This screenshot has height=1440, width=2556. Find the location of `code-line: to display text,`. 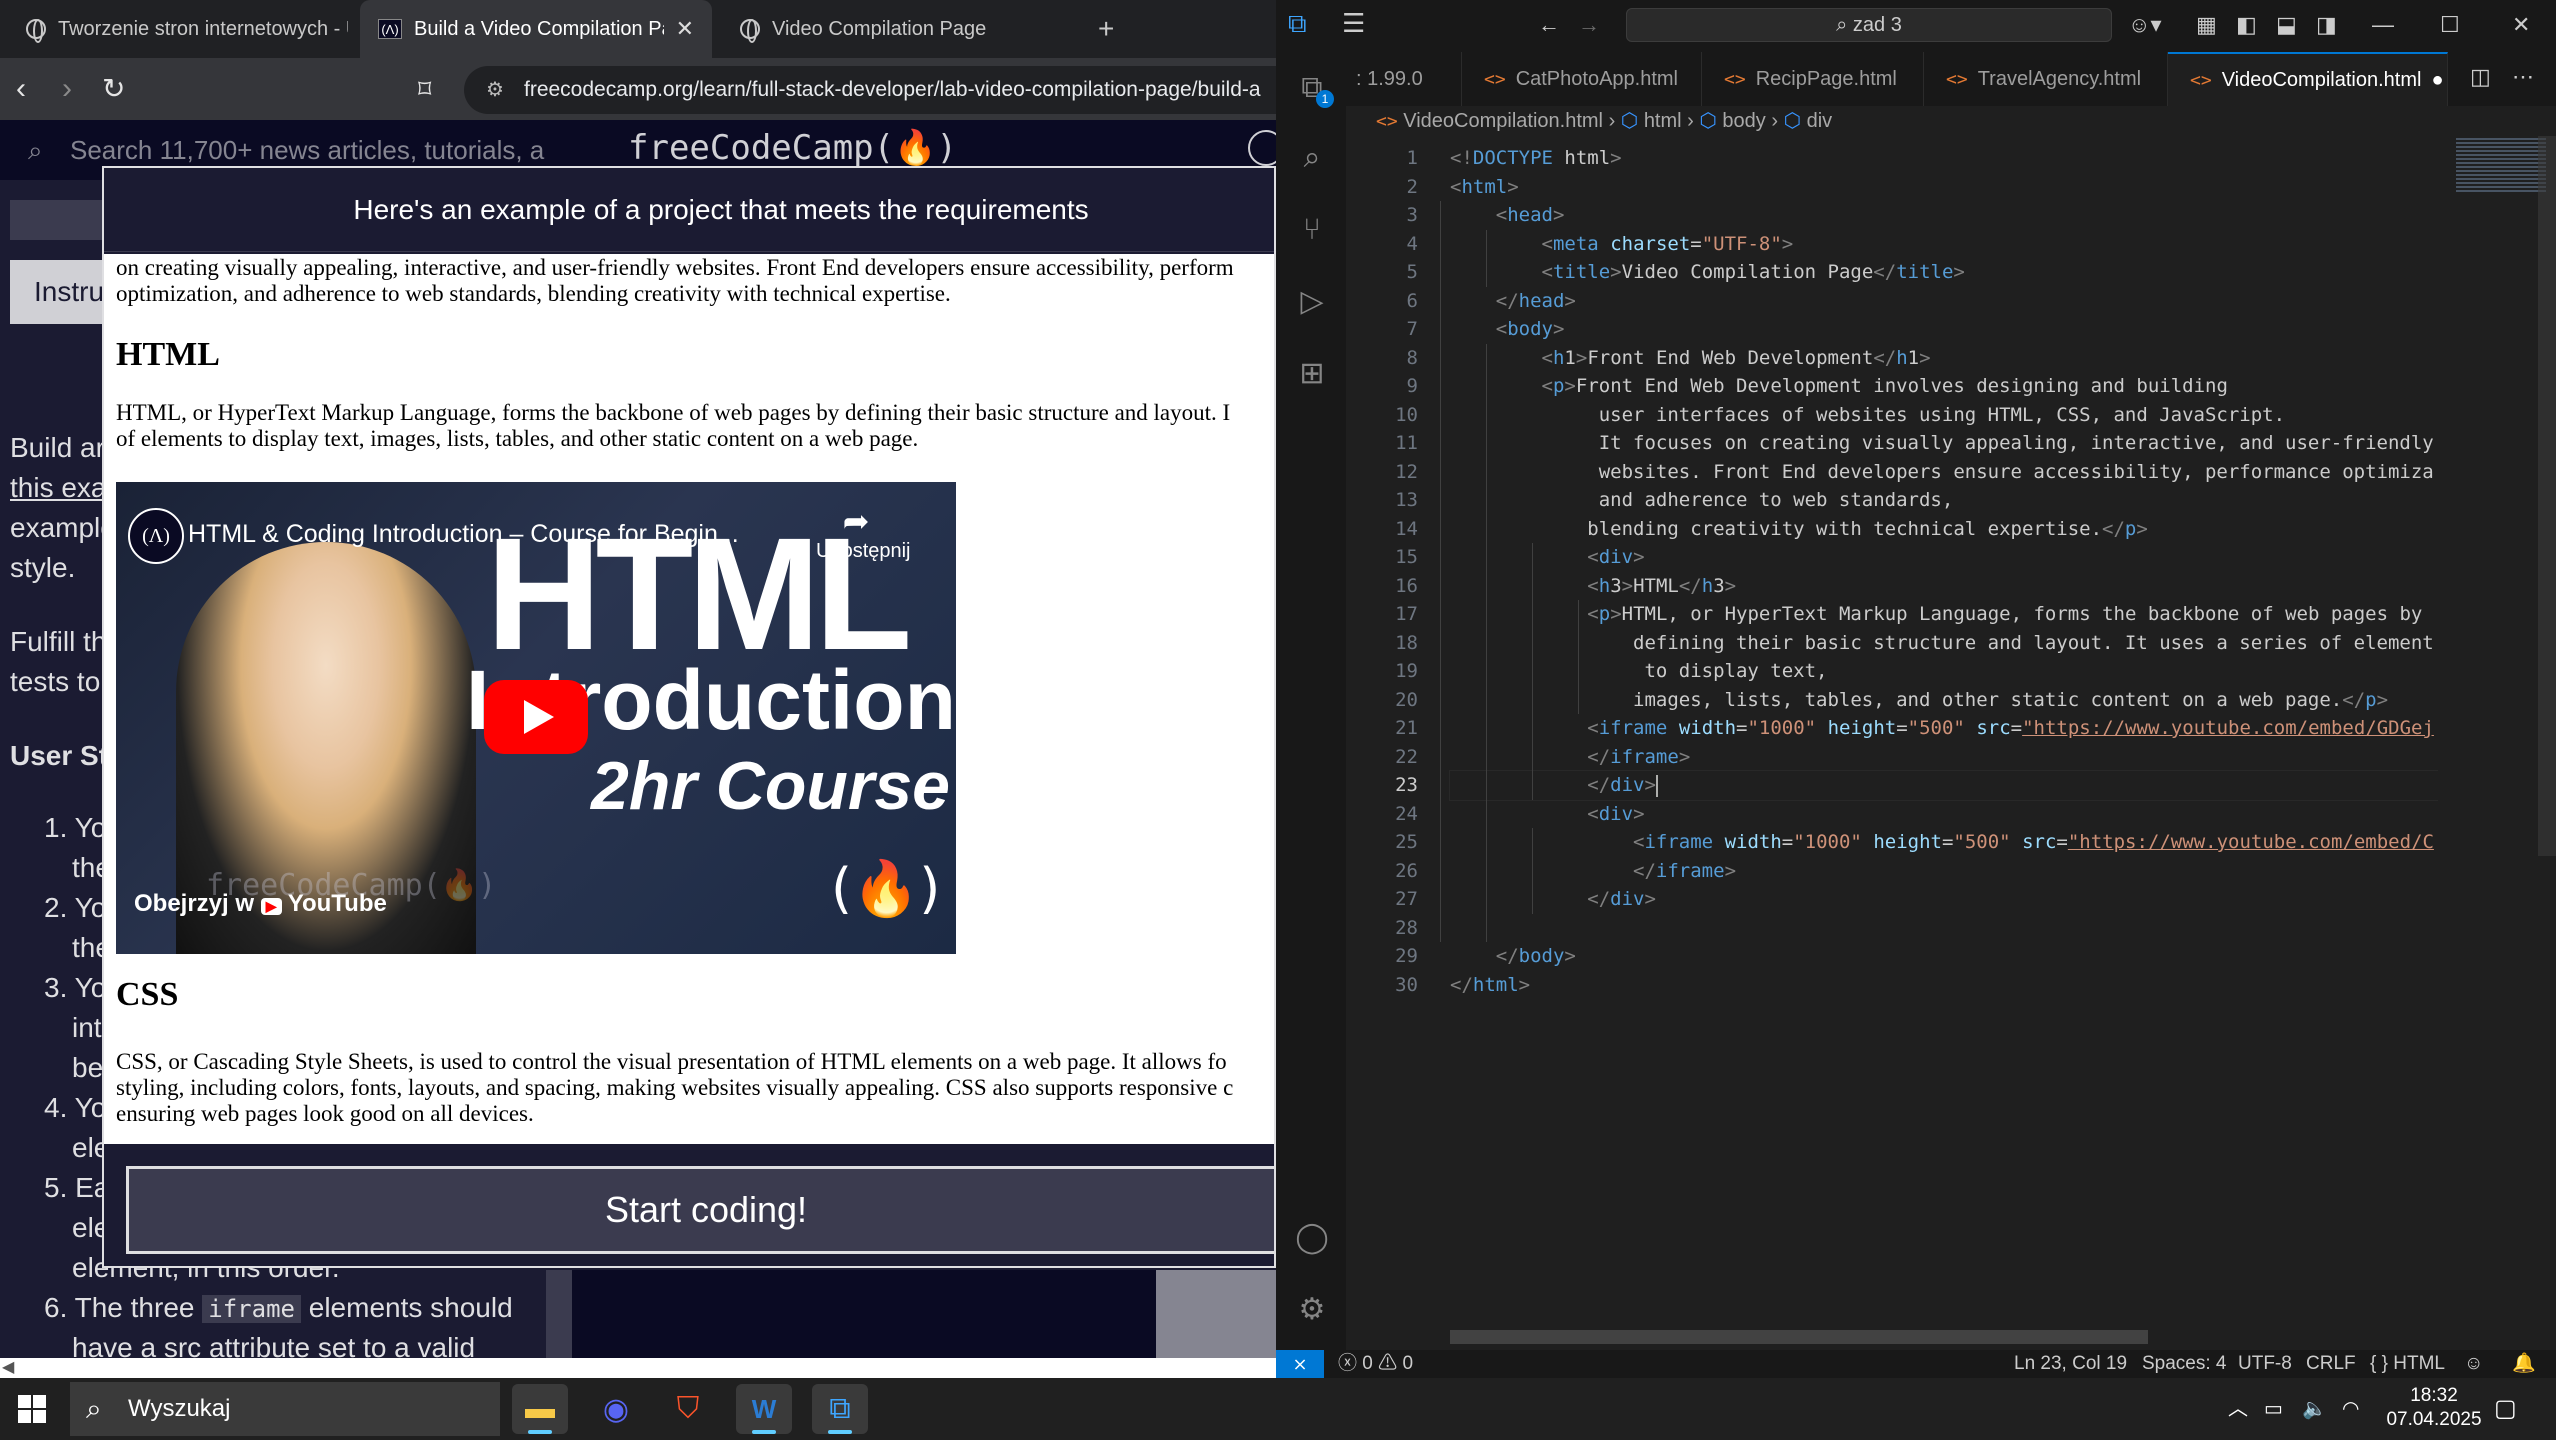

code-line: to display text, is located at coordinates (1638, 671).